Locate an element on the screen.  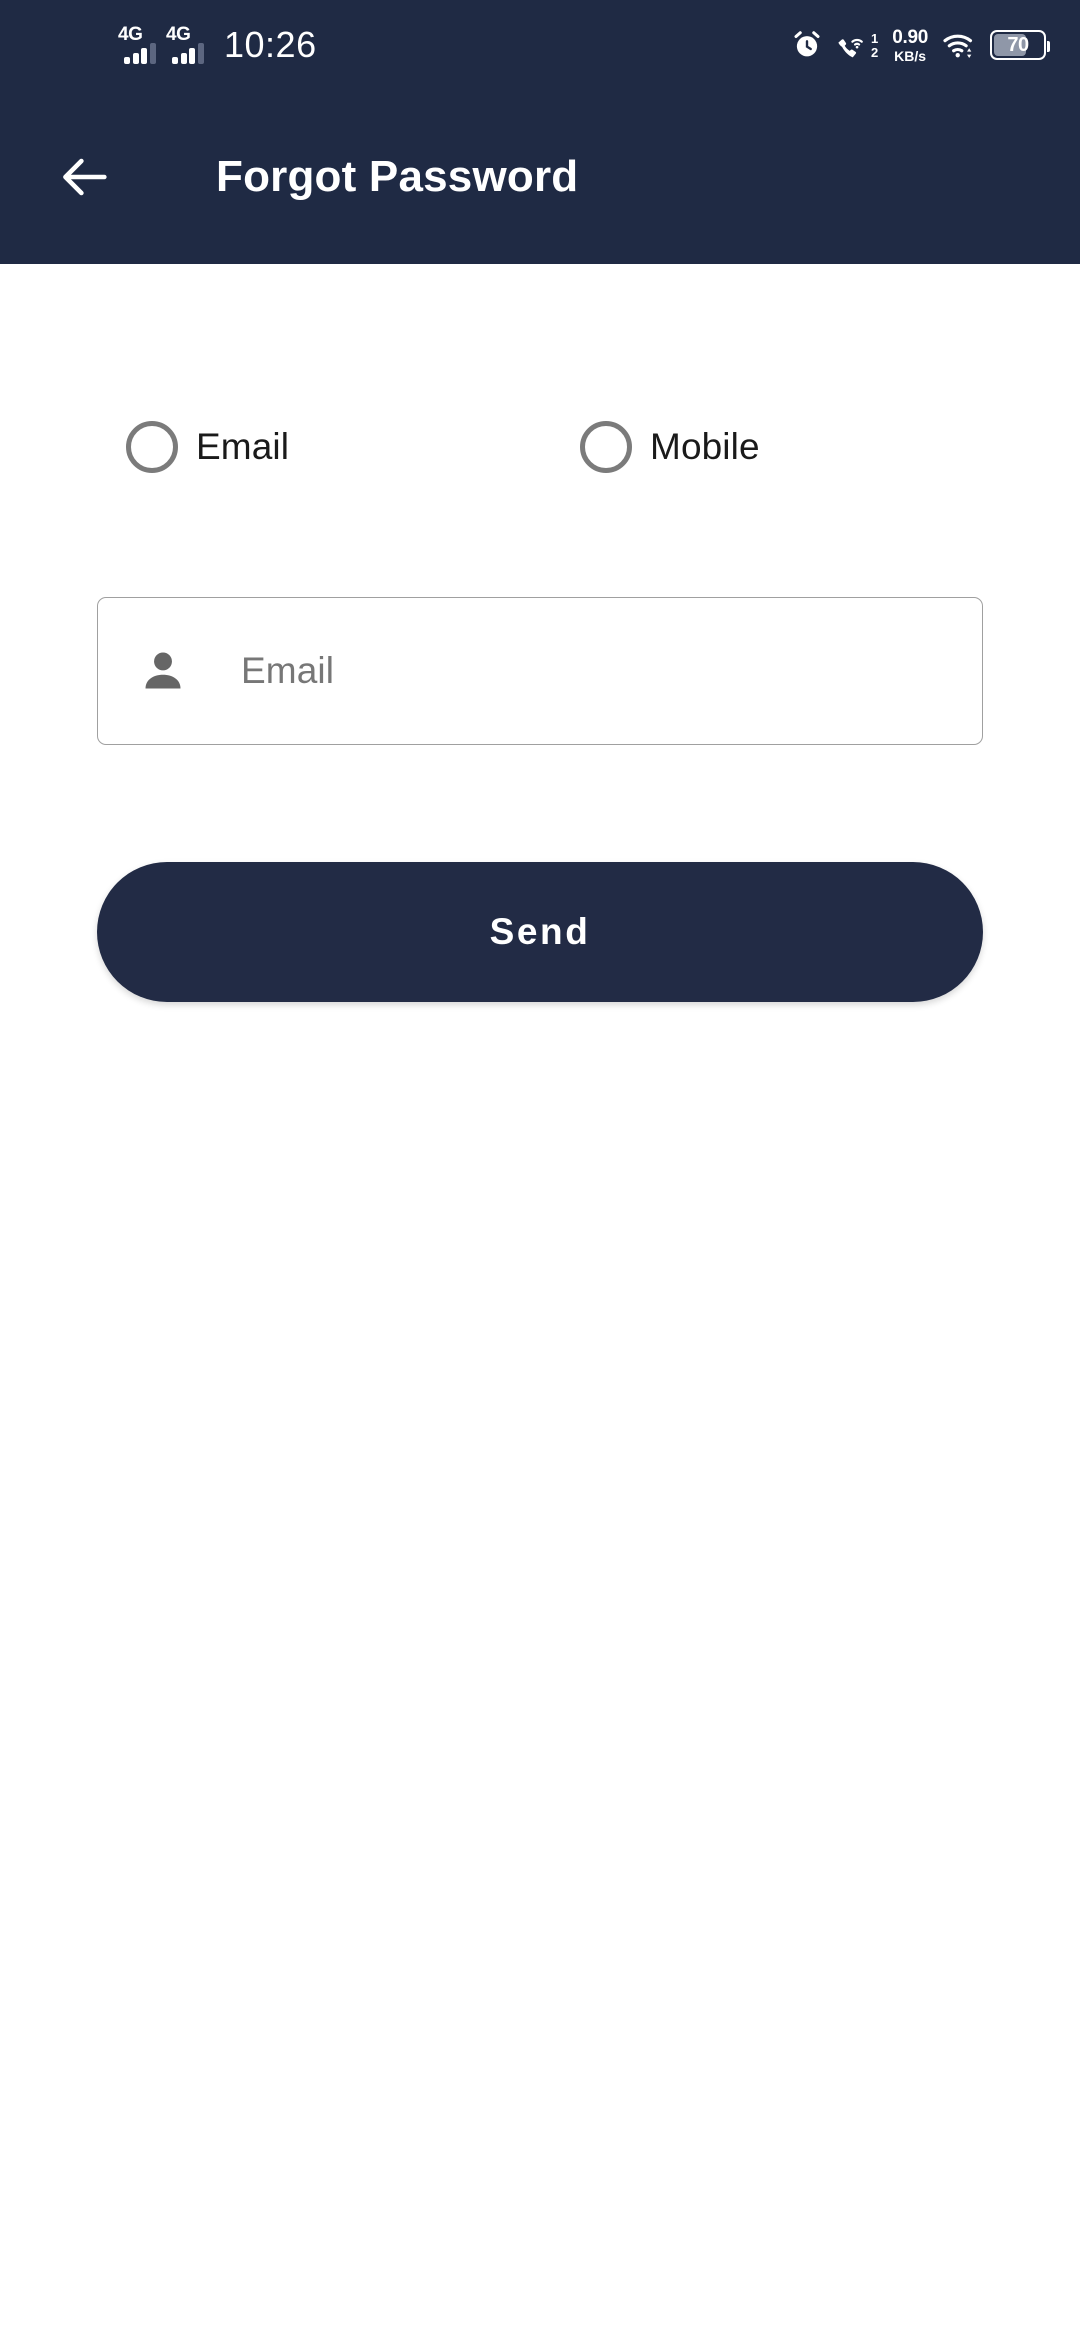
wifi-calling-line-2: 2 is located at coordinates (874, 52).